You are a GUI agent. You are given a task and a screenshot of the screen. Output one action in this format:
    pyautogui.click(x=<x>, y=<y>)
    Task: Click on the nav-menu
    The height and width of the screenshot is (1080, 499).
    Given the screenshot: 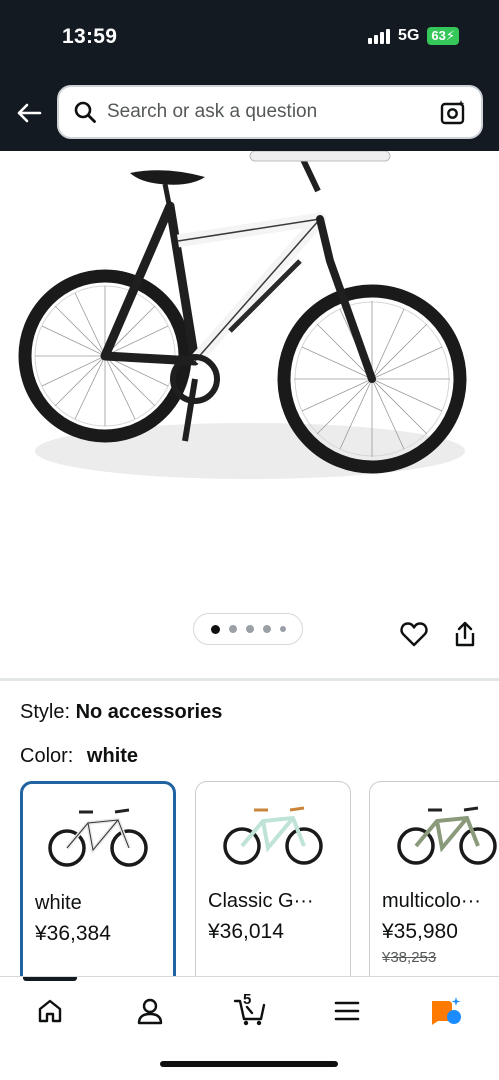 What is the action you would take?
    pyautogui.click(x=347, y=1011)
    